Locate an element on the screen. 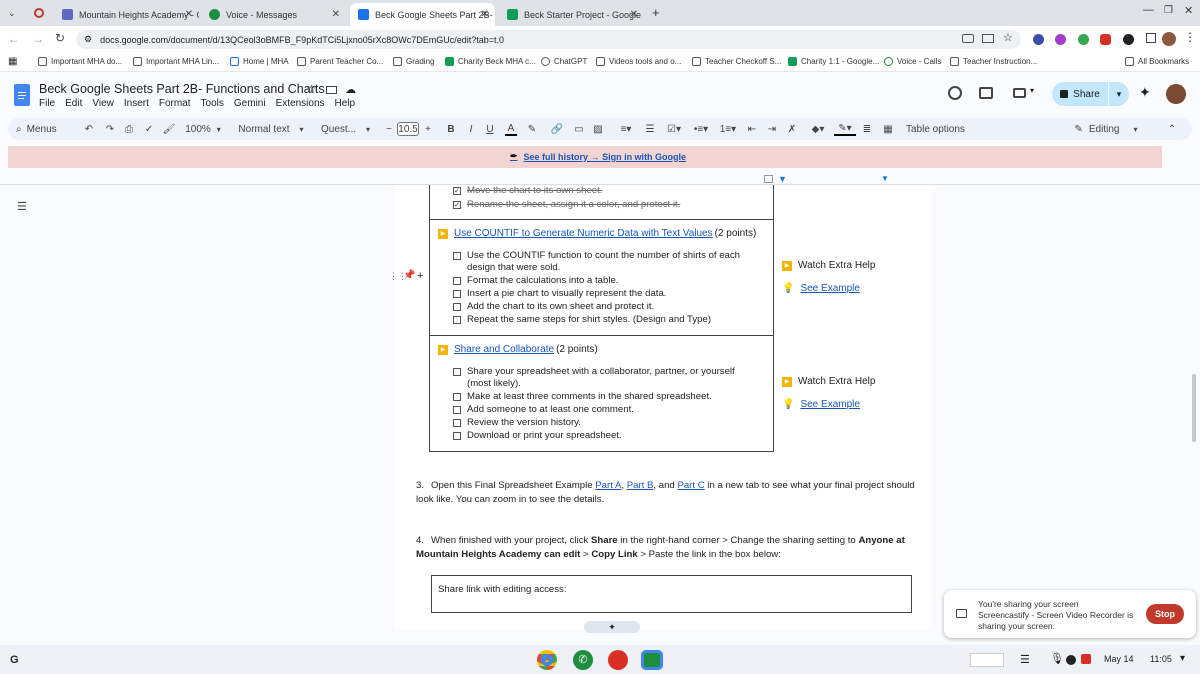 Image resolution: width=1200 pixels, height=674 pixels. menu-view: View is located at coordinates (103, 103).